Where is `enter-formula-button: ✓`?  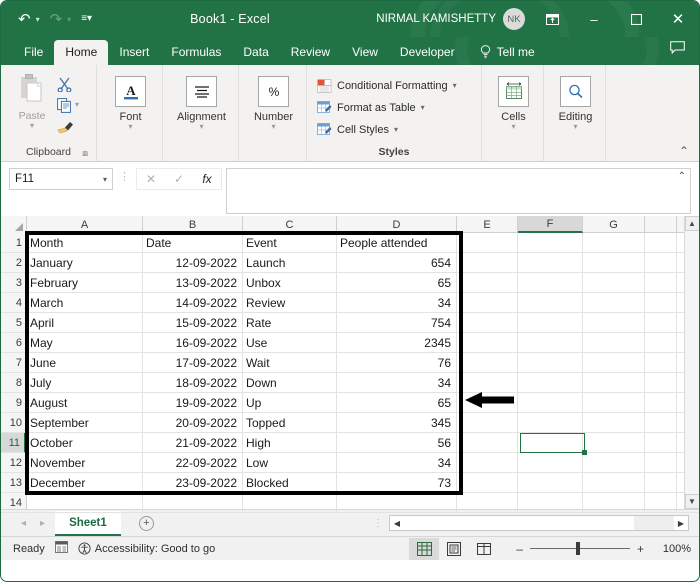 enter-formula-button: ✓ is located at coordinates (179, 179).